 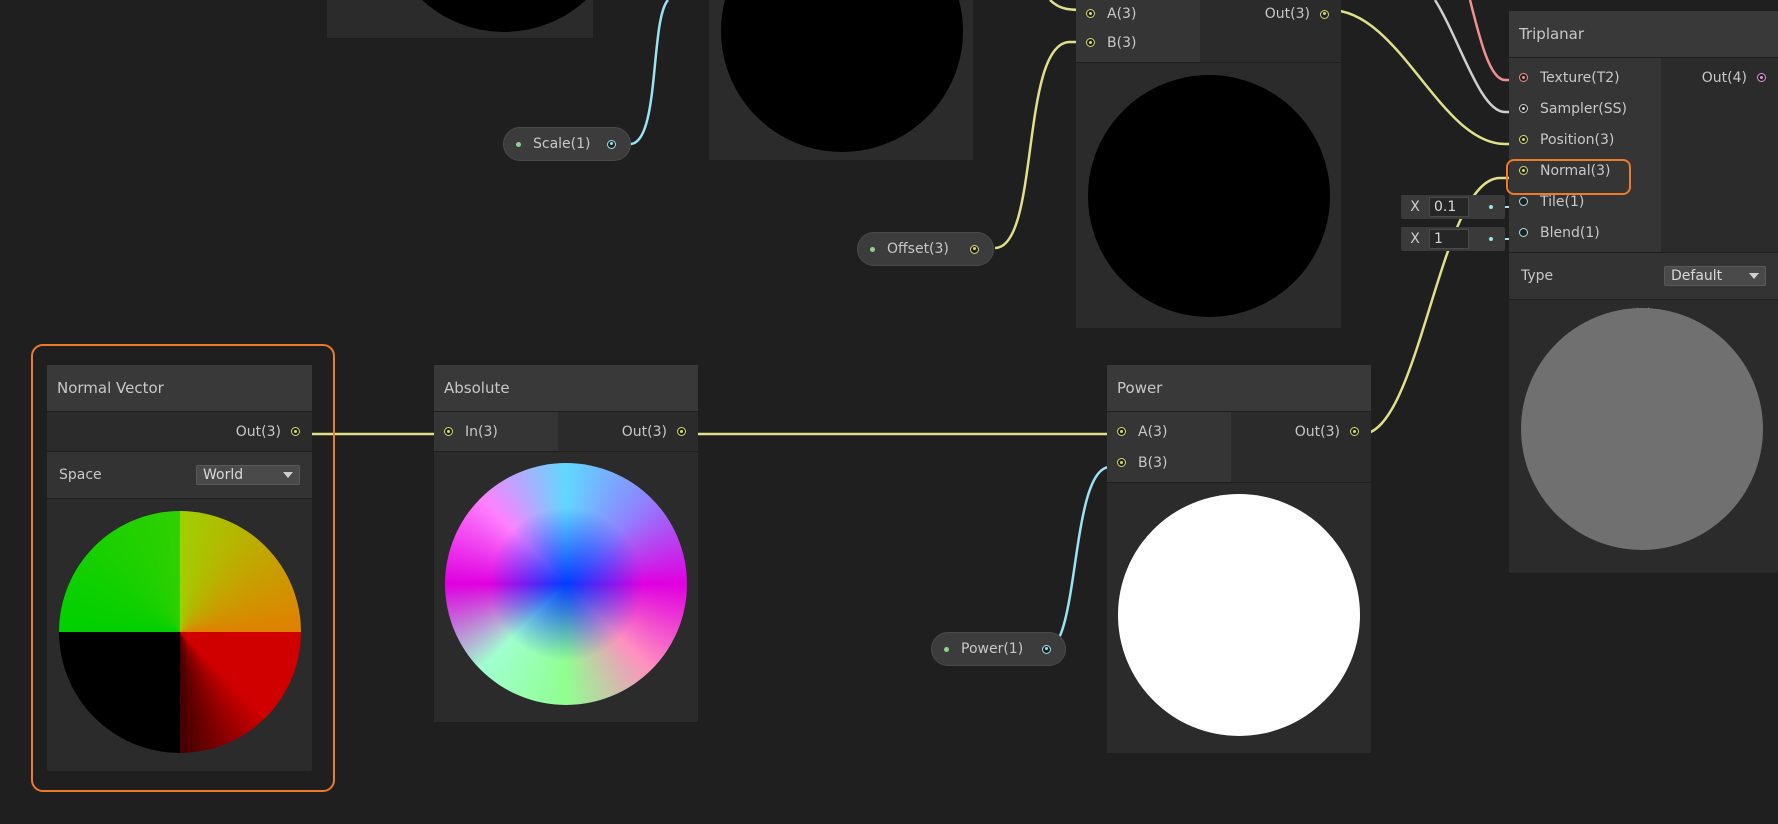 I want to click on power-preview, so click(x=1239, y=618).